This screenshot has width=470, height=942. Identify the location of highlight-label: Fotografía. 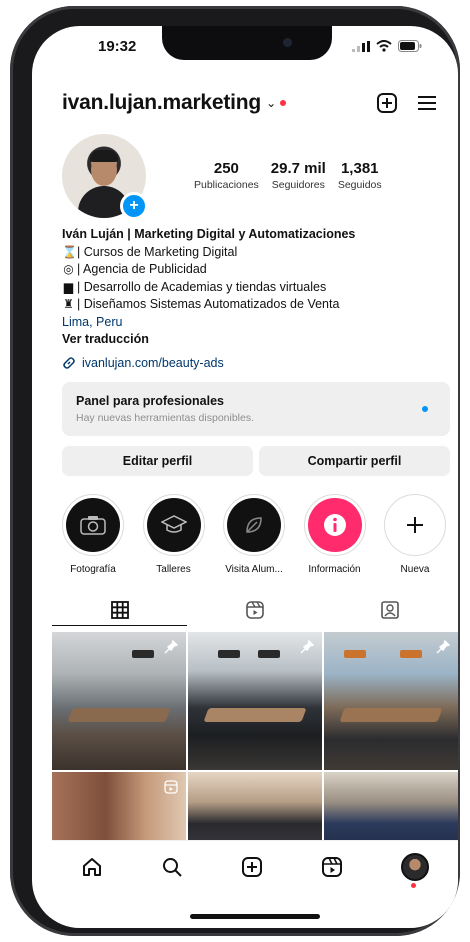
(93, 569).